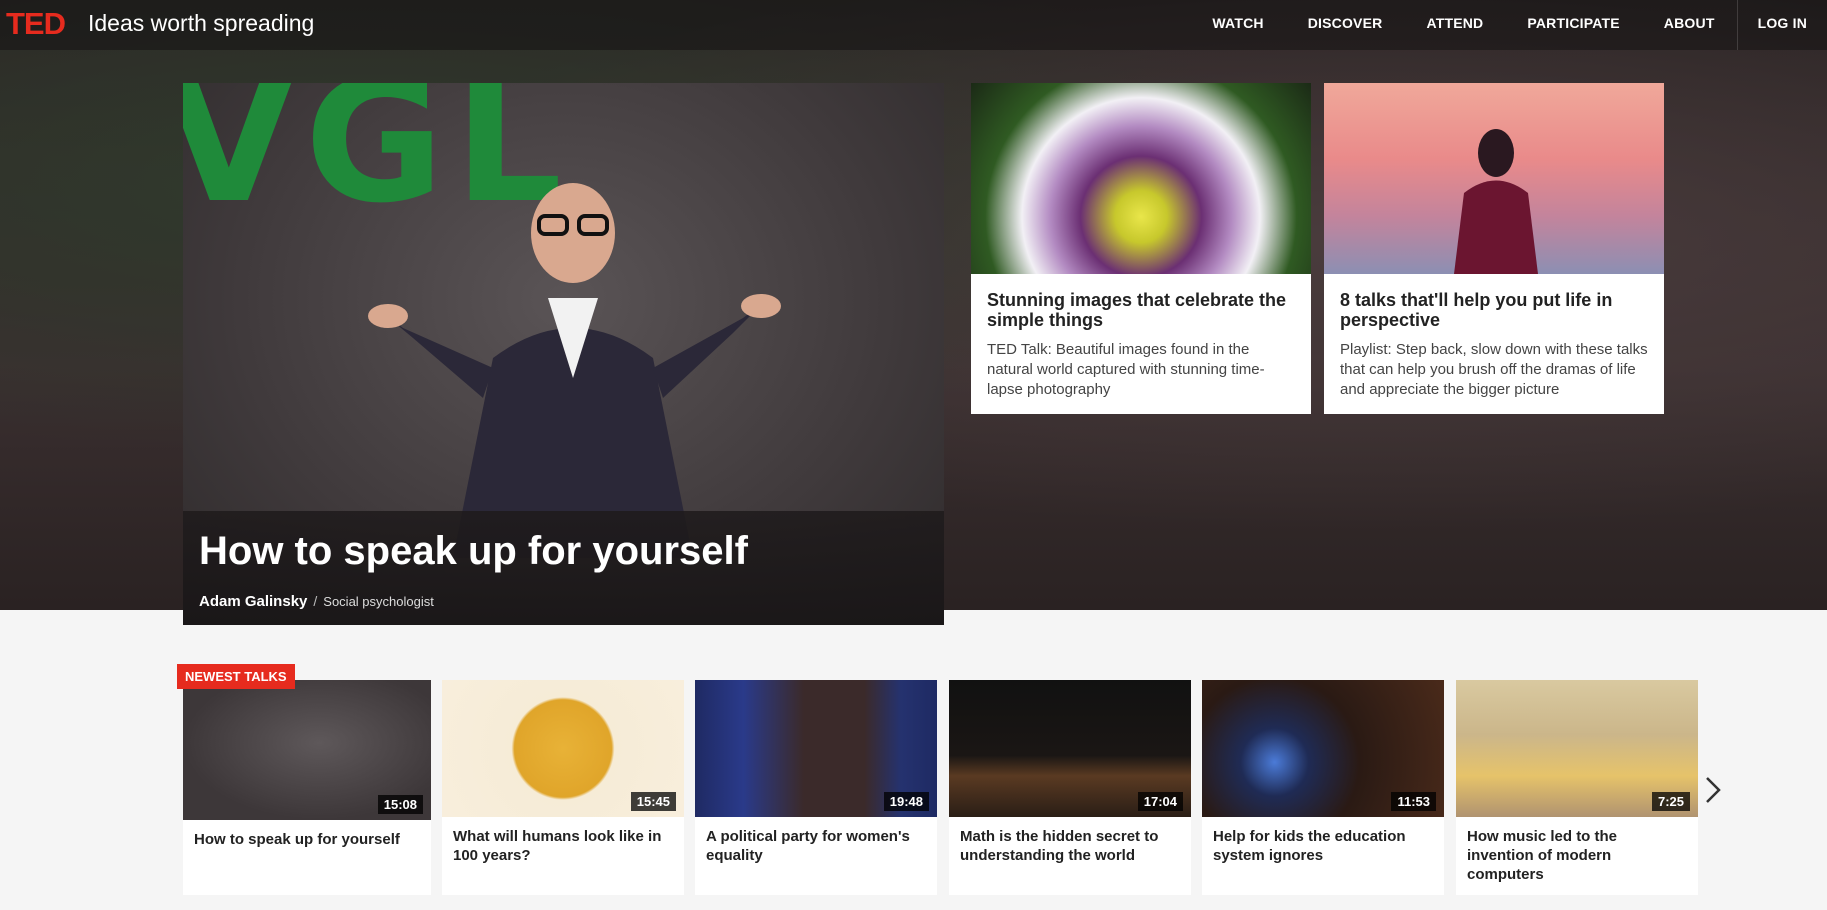  I want to click on talk-thumbnail: 15:45, so click(563, 748).